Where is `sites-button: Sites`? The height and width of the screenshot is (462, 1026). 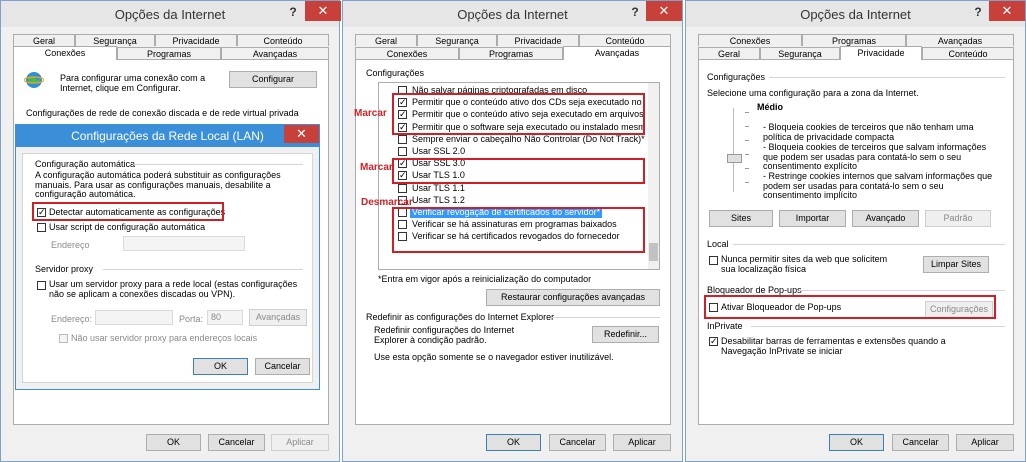 sites-button: Sites is located at coordinates (741, 218).